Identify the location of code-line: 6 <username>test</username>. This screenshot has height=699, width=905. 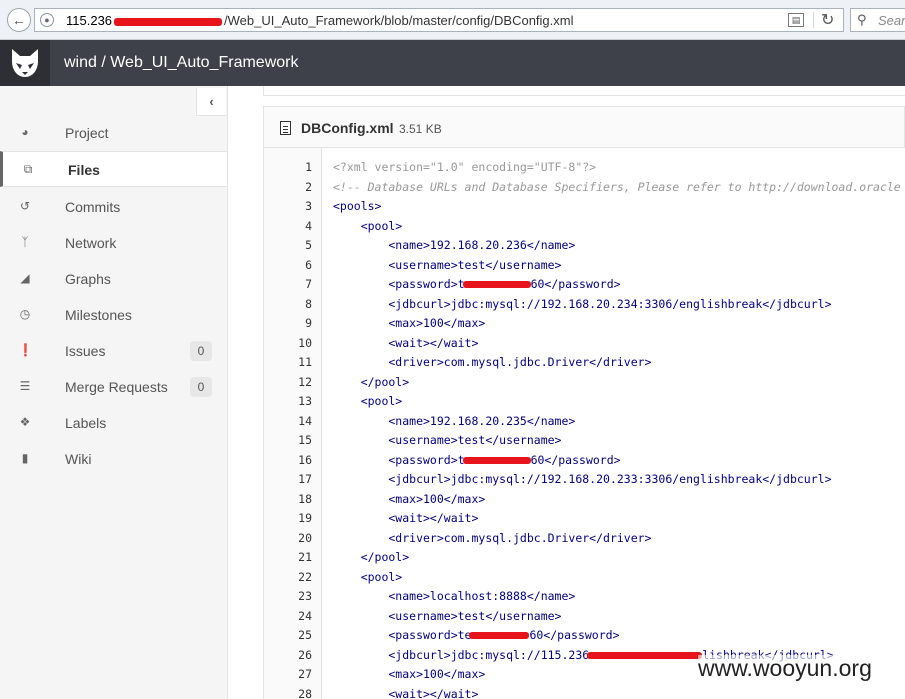
(584, 266).